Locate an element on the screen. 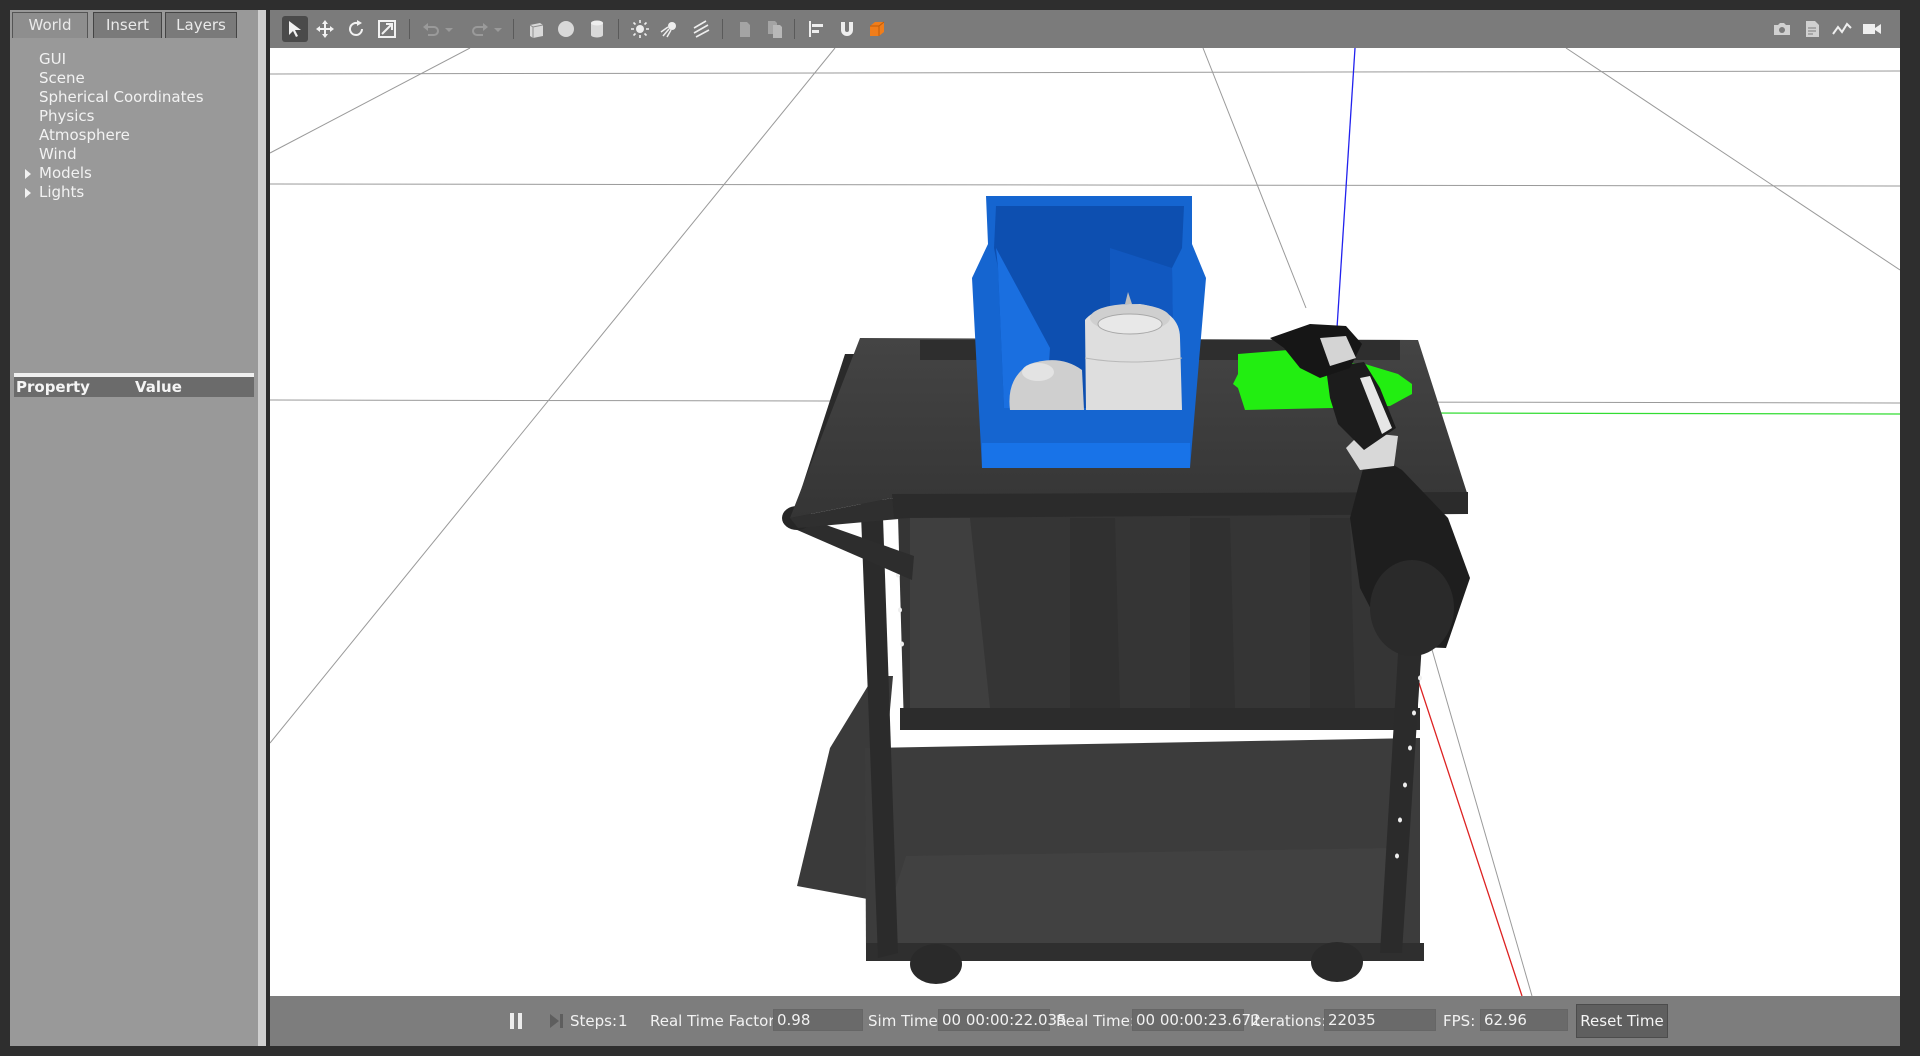  tab-world: World is located at coordinates (50, 25).